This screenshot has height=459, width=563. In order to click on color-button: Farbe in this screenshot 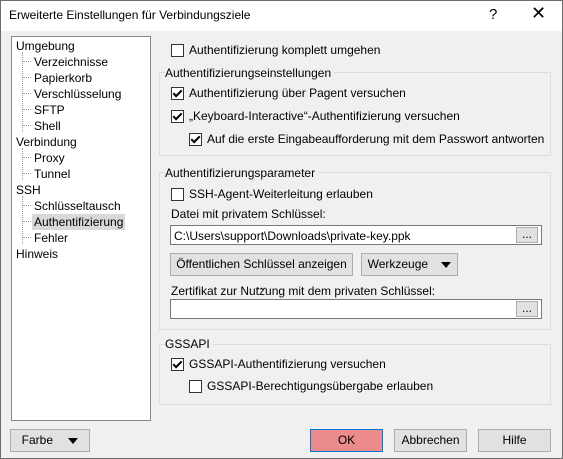, I will do `click(50, 440)`.